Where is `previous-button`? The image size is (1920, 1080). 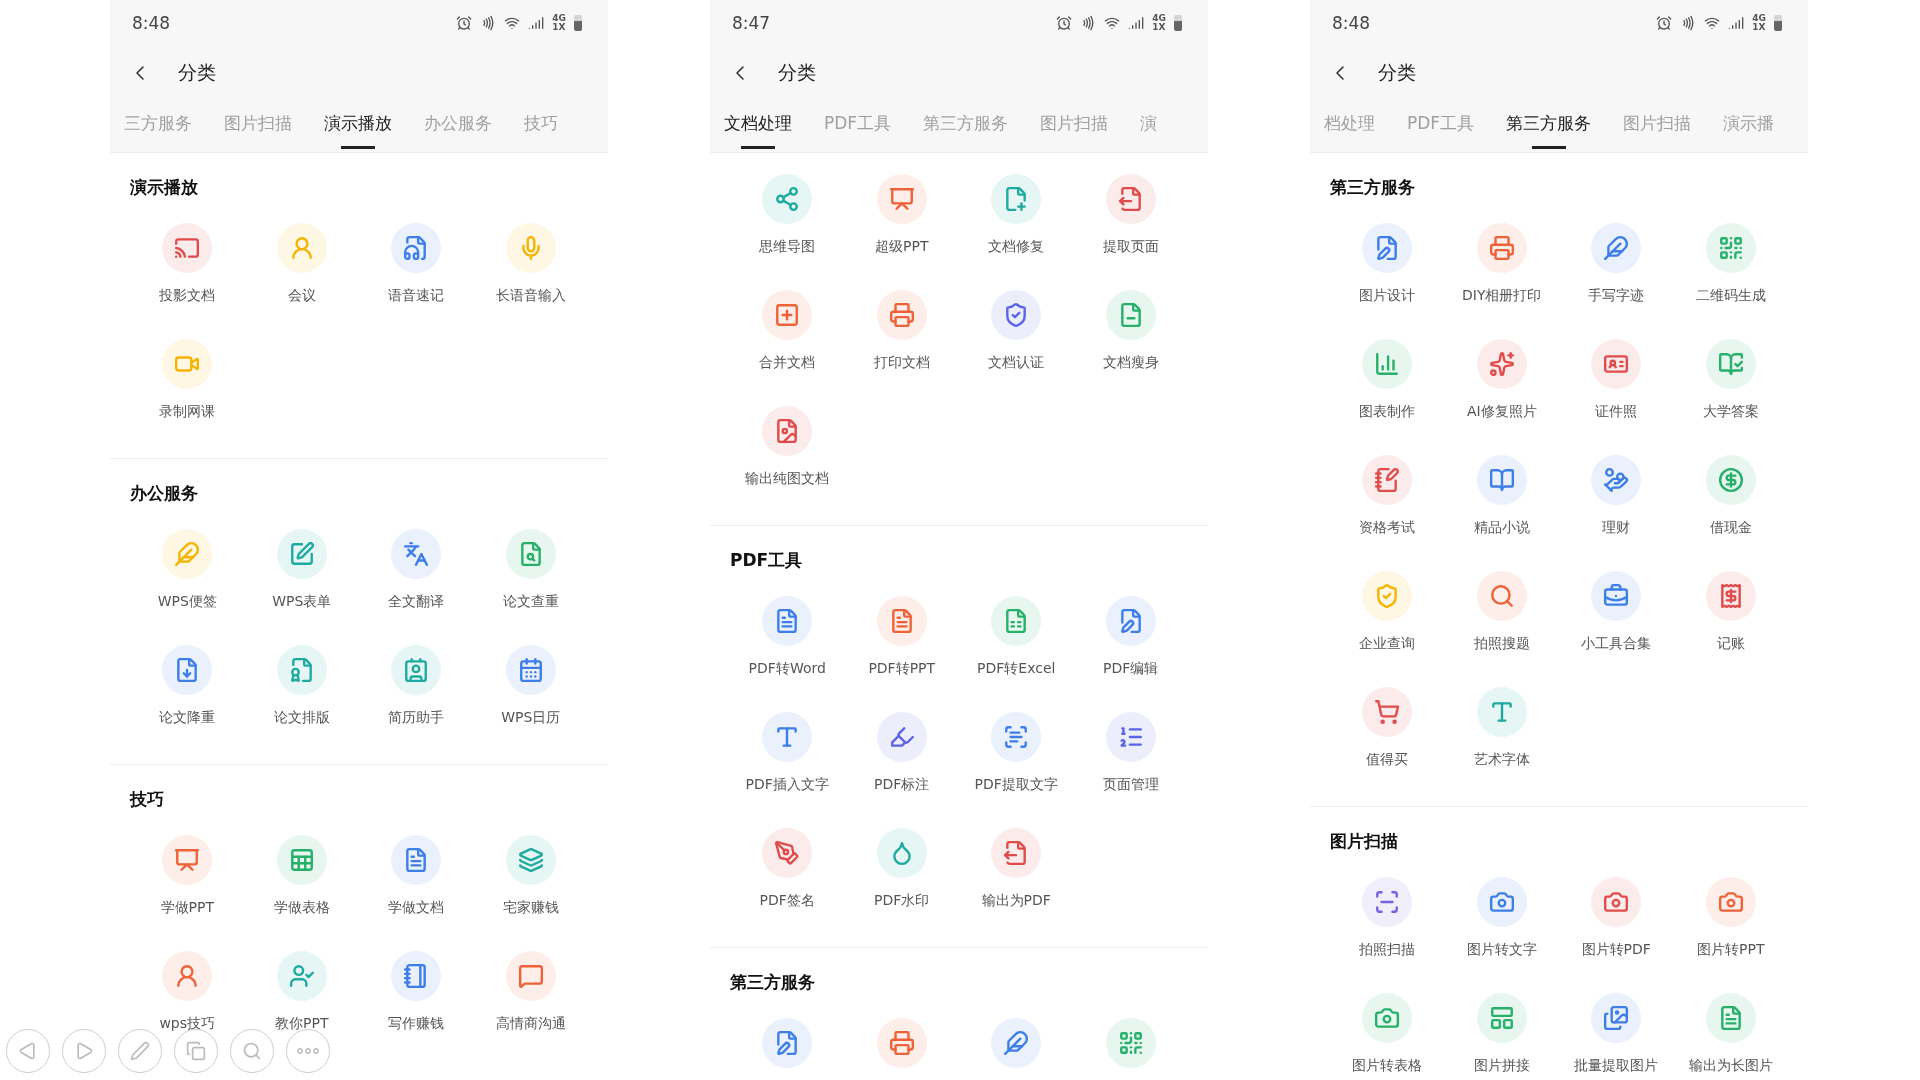
previous-button is located at coordinates (28, 1051).